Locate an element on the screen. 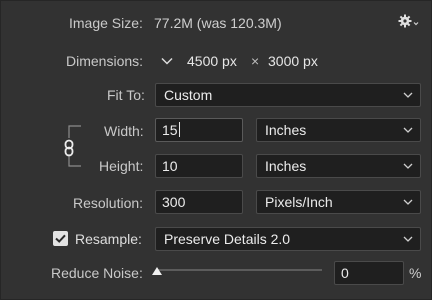 This screenshot has width=432, height=300. reduce-noise-value: 0 is located at coordinates (345, 273).